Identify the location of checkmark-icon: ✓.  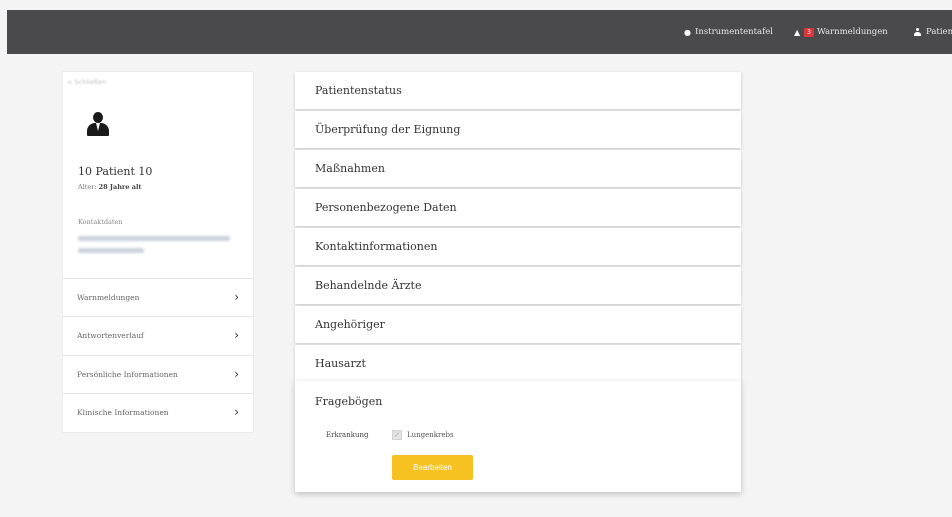
(397, 435).